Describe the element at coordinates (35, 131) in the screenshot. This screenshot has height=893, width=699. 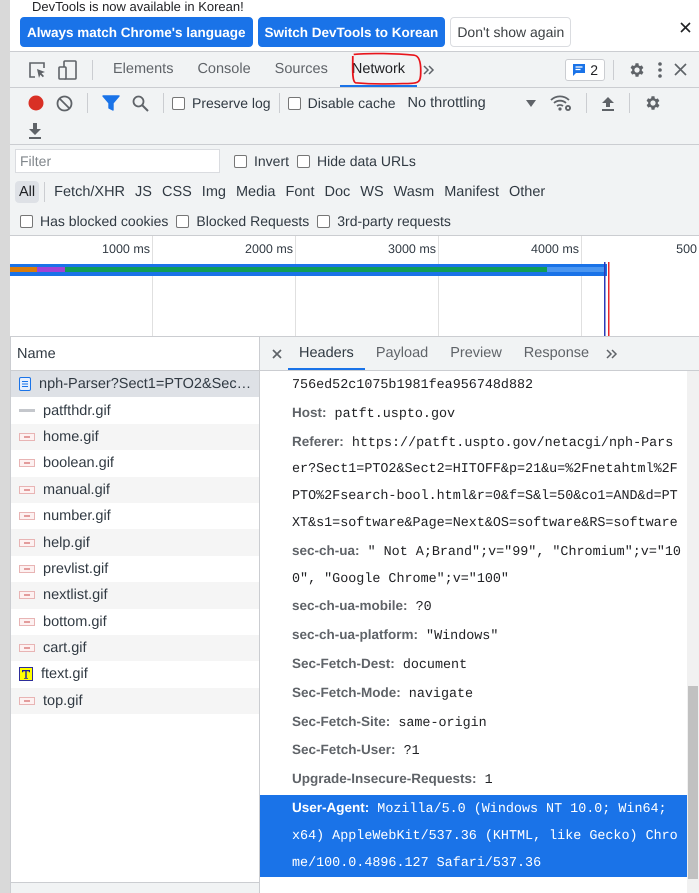
I see `download-icon` at that location.